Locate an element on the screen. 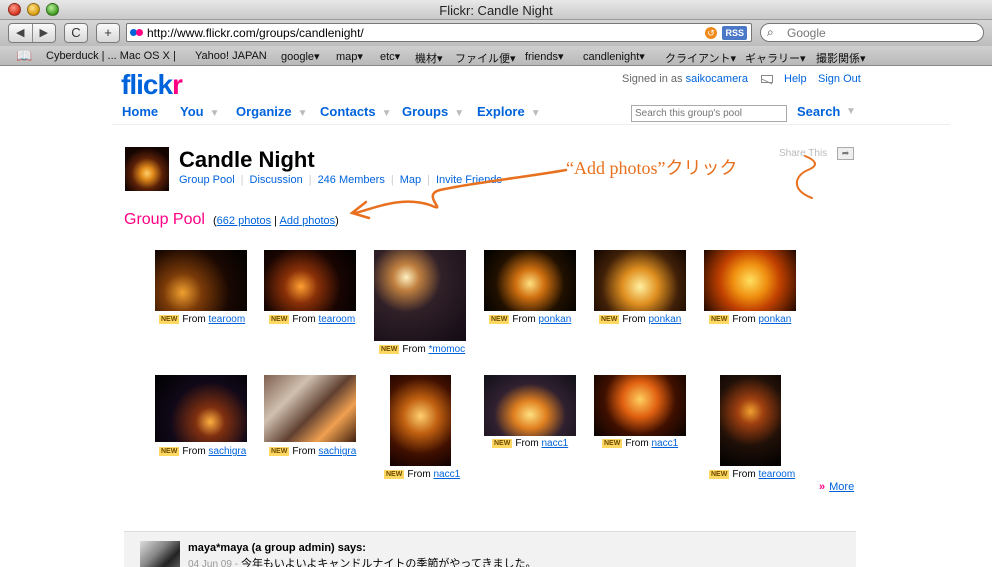 Image resolution: width=992 pixels, height=567 pixels. discussion-preview: 04 Jun 09 - 今年もいよいよキャンドルナイトの季節がやってきました。 is located at coordinates (362, 561).